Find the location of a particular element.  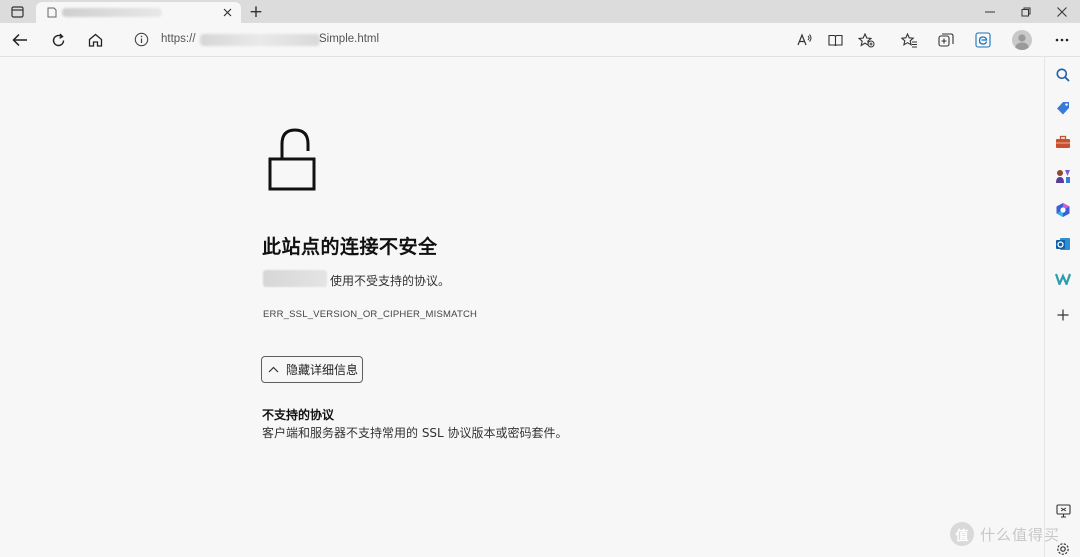

tab-title-redacted is located at coordinates (112, 12).